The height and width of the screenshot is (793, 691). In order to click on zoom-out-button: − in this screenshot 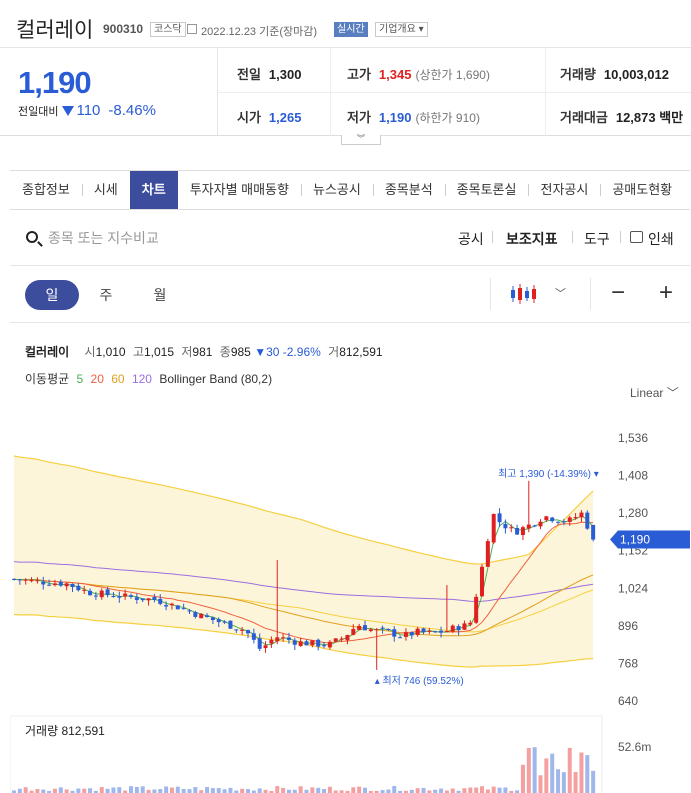, I will do `click(618, 294)`.